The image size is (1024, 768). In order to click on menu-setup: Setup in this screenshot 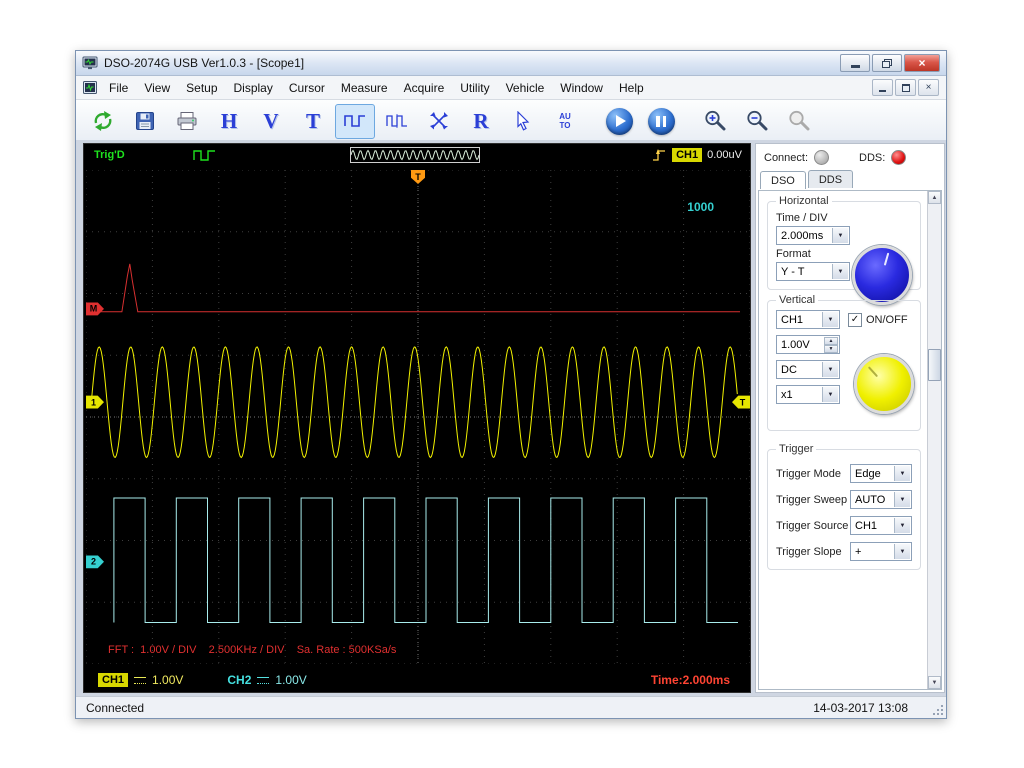, I will do `click(201, 88)`.